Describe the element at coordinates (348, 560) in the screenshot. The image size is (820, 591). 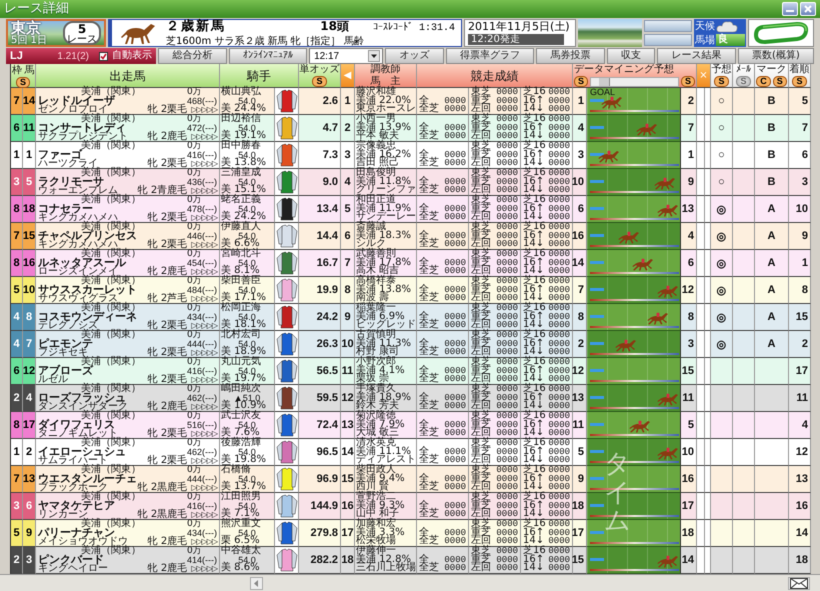
I see `popularity-rank: 18` at that location.